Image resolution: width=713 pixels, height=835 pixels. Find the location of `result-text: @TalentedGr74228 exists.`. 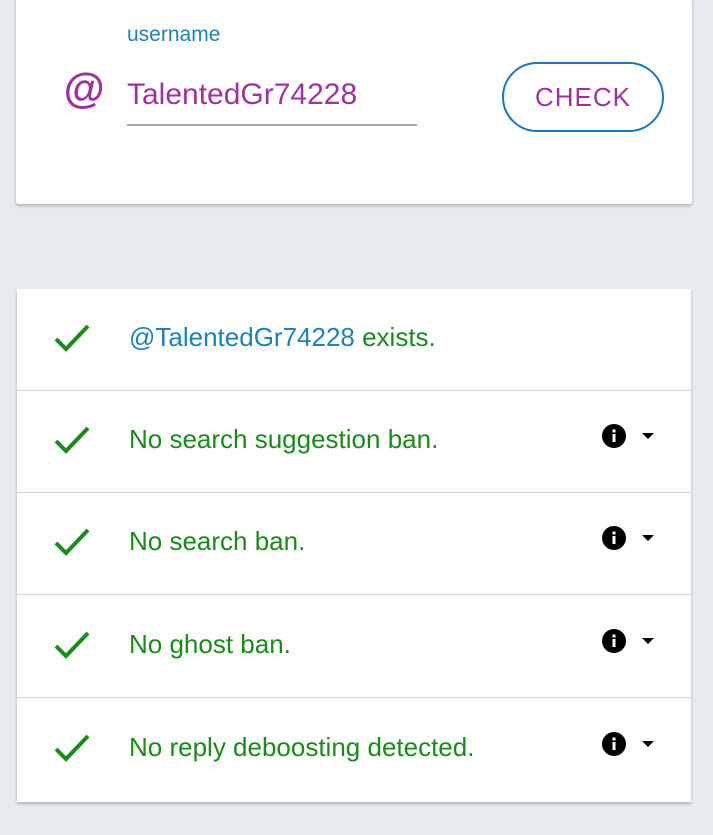

result-text: @TalentedGr74228 exists. is located at coordinates (282, 337).